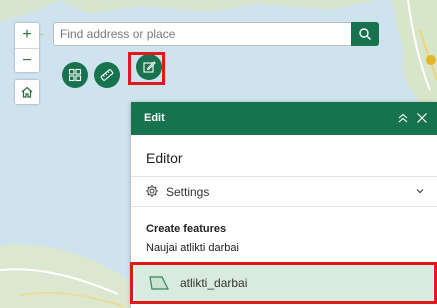  I want to click on editor-title: Editor, so click(164, 158).